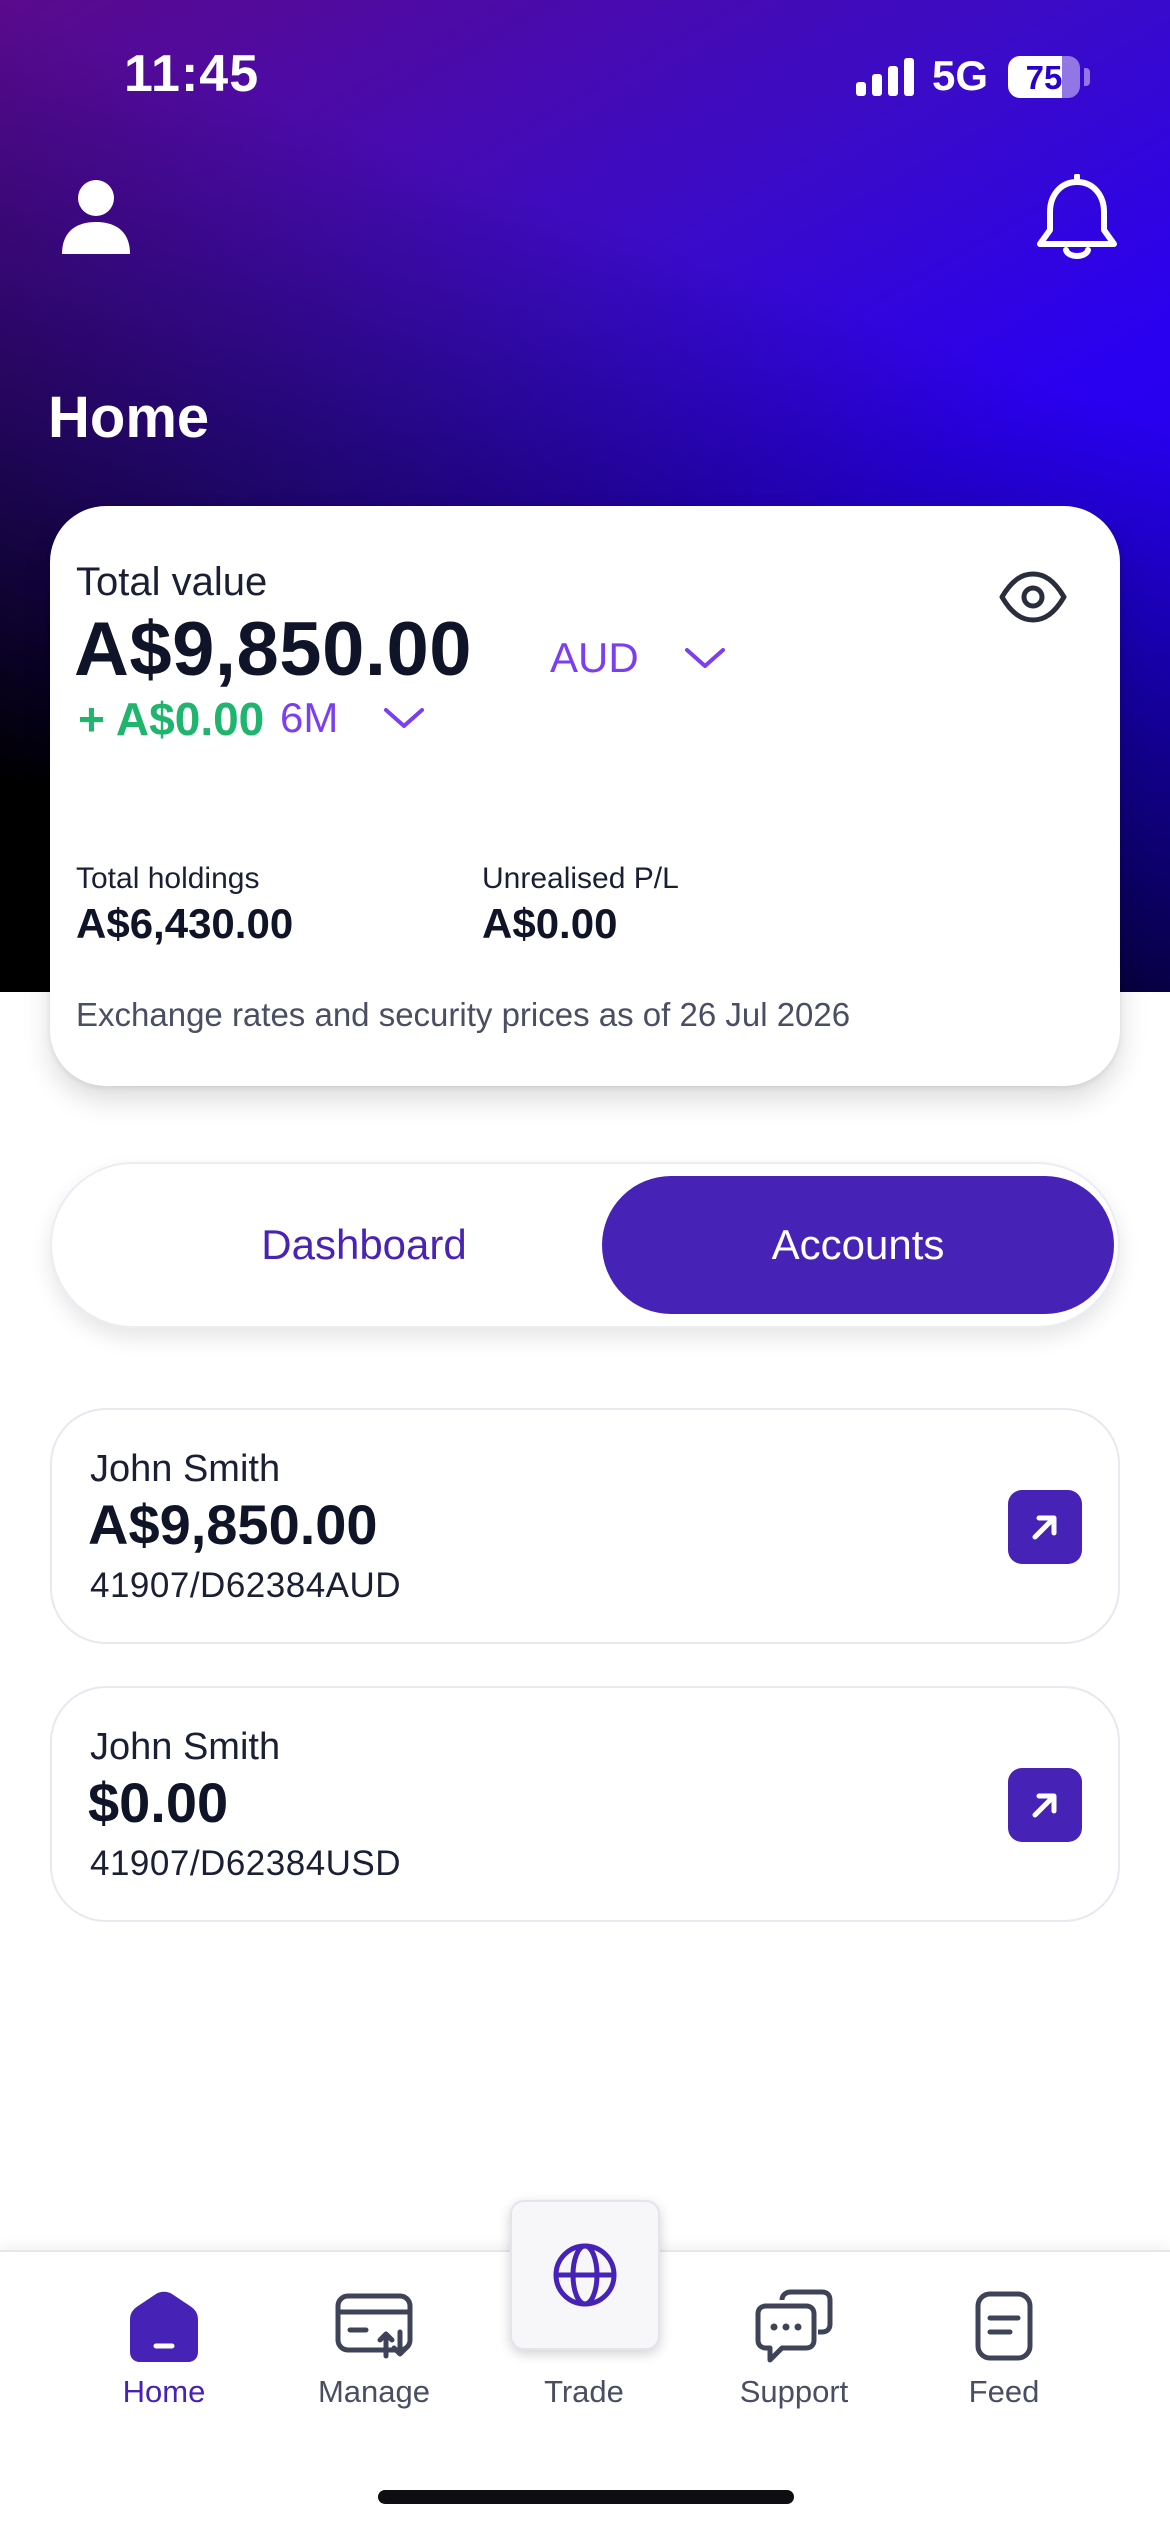 The height and width of the screenshot is (2532, 1170). What do you see at coordinates (1077, 216) in the screenshot?
I see `bell-icon` at bounding box center [1077, 216].